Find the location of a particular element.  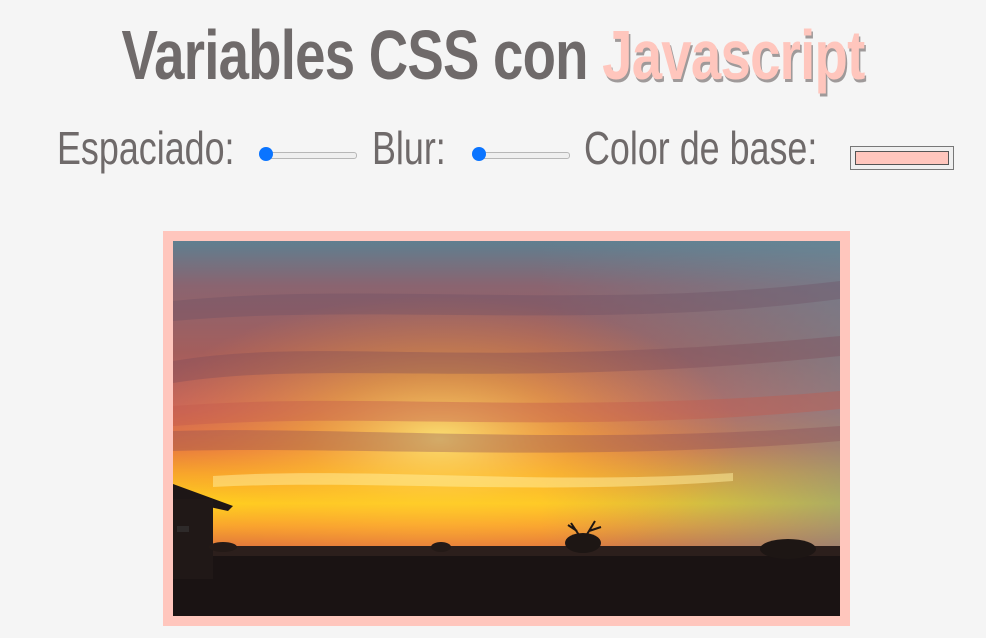

spacing-slider-track is located at coordinates (309, 155).